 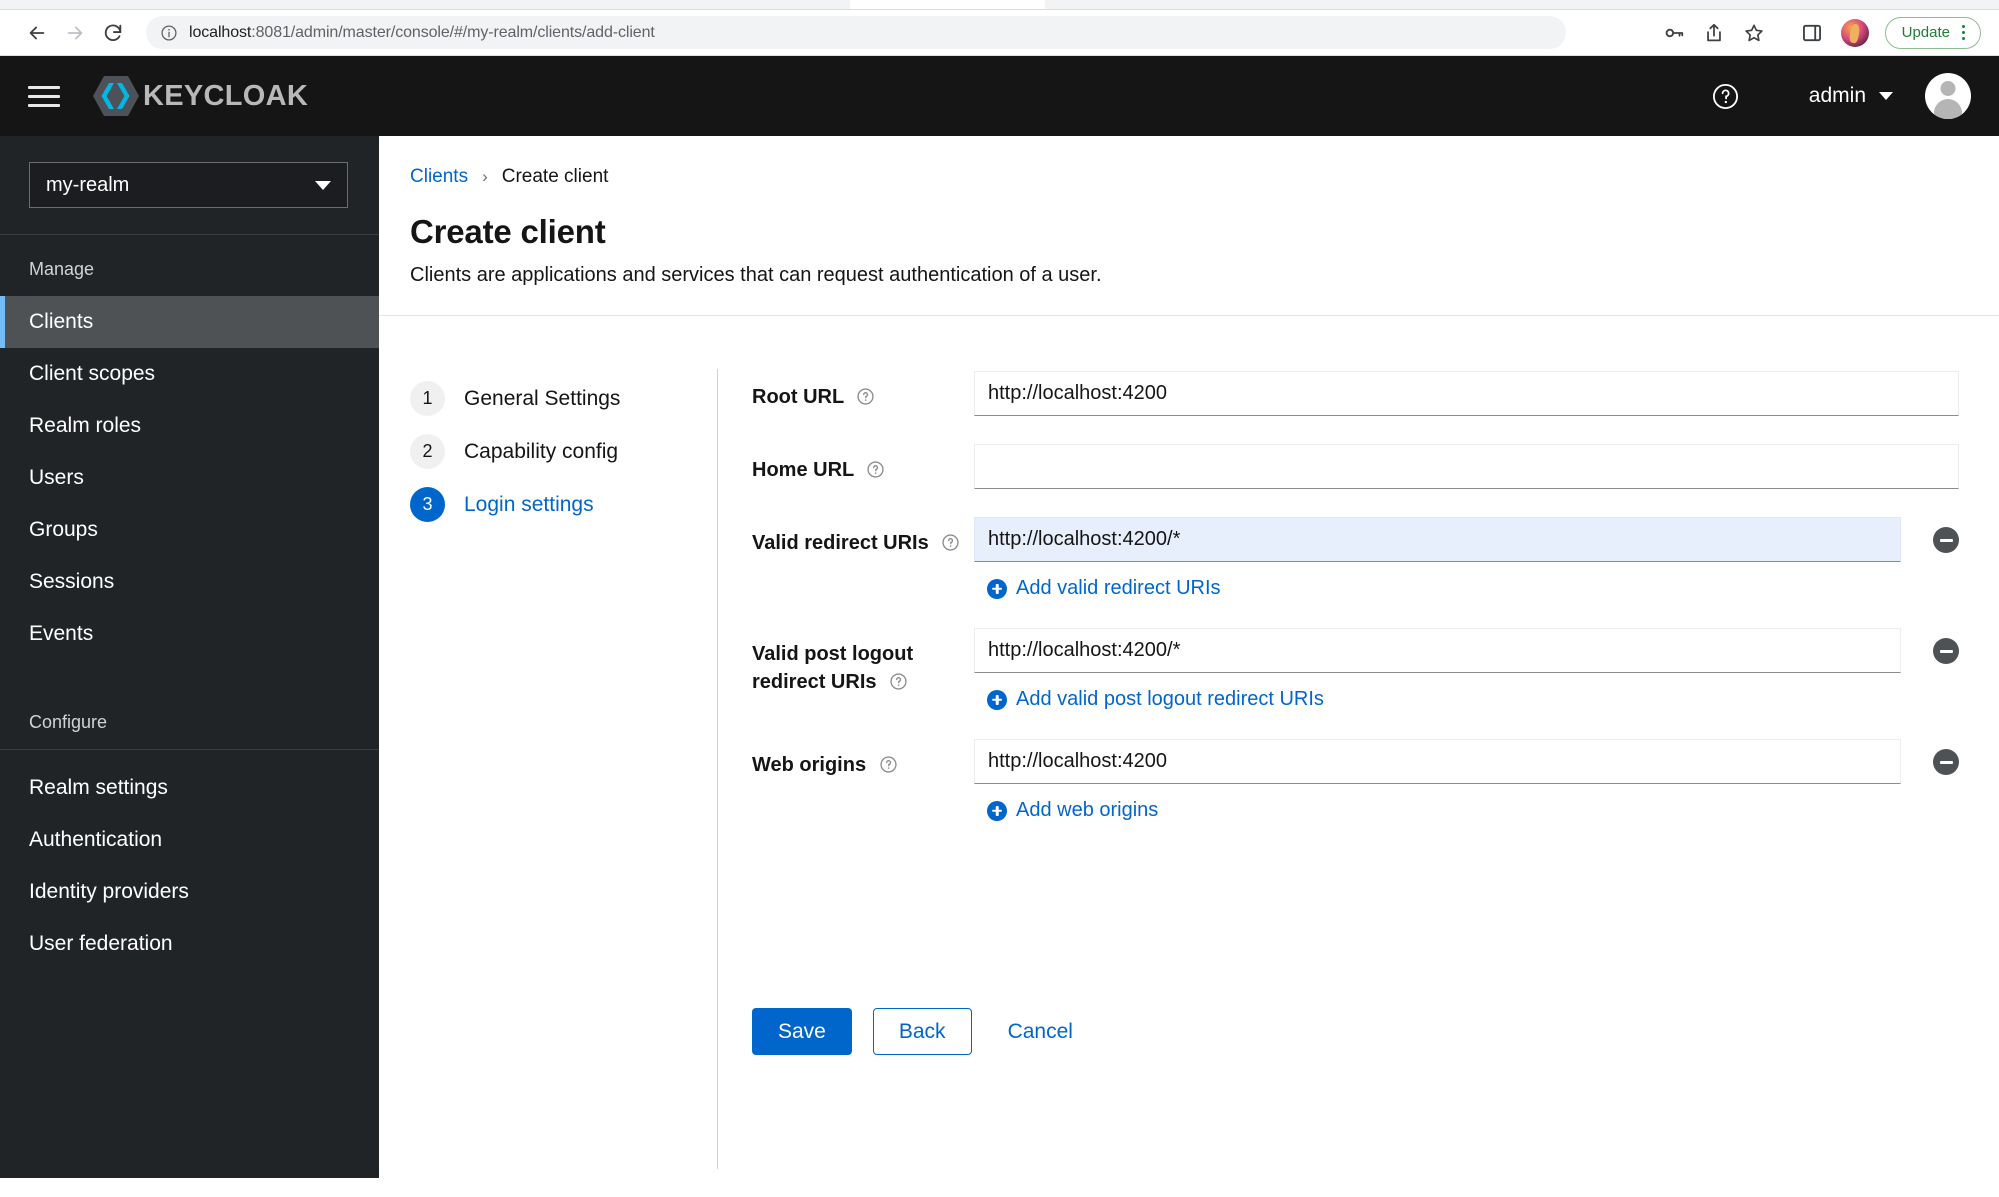 What do you see at coordinates (188, 185) in the screenshot?
I see `realm-selector: my-realm` at bounding box center [188, 185].